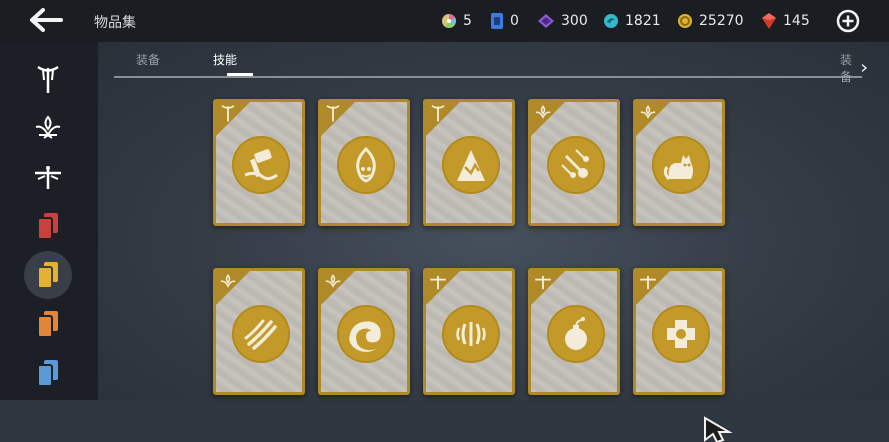  What do you see at coordinates (854, 68) in the screenshot?
I see `next-category-link: 装备` at bounding box center [854, 68].